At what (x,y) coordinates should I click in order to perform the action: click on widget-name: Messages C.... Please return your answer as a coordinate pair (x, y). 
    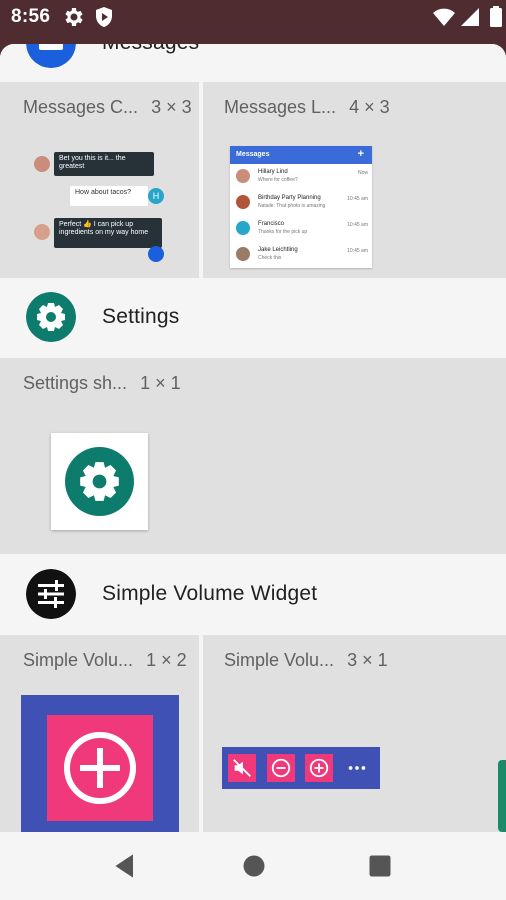
    Looking at the image, I should click on (81, 107).